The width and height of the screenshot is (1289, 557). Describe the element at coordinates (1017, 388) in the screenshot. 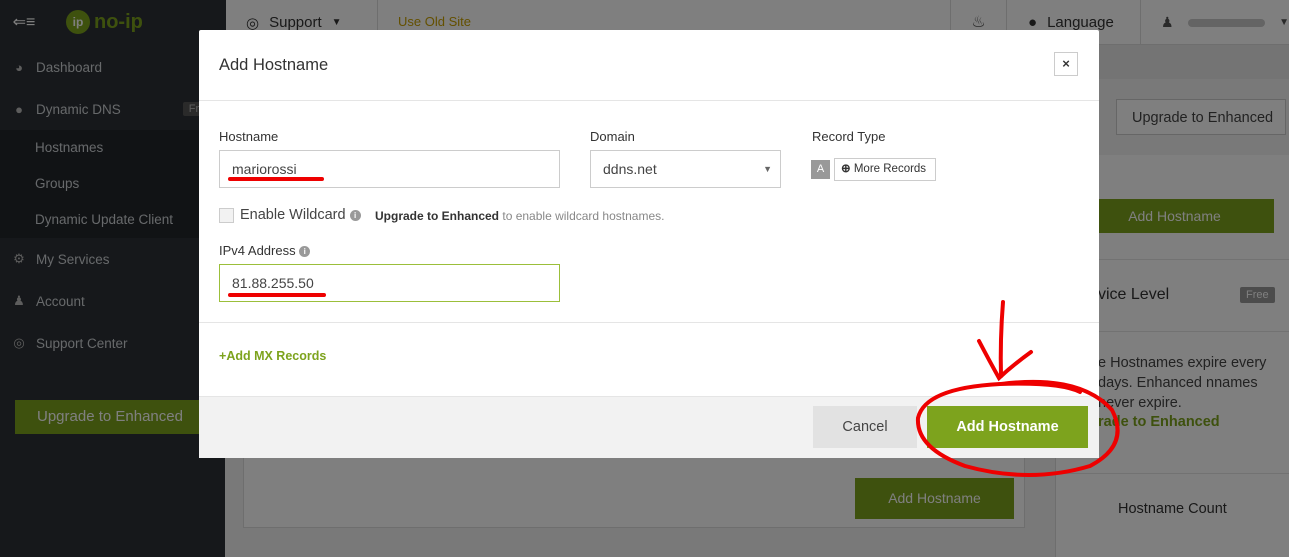

I see `annotation-arrow-circle` at that location.